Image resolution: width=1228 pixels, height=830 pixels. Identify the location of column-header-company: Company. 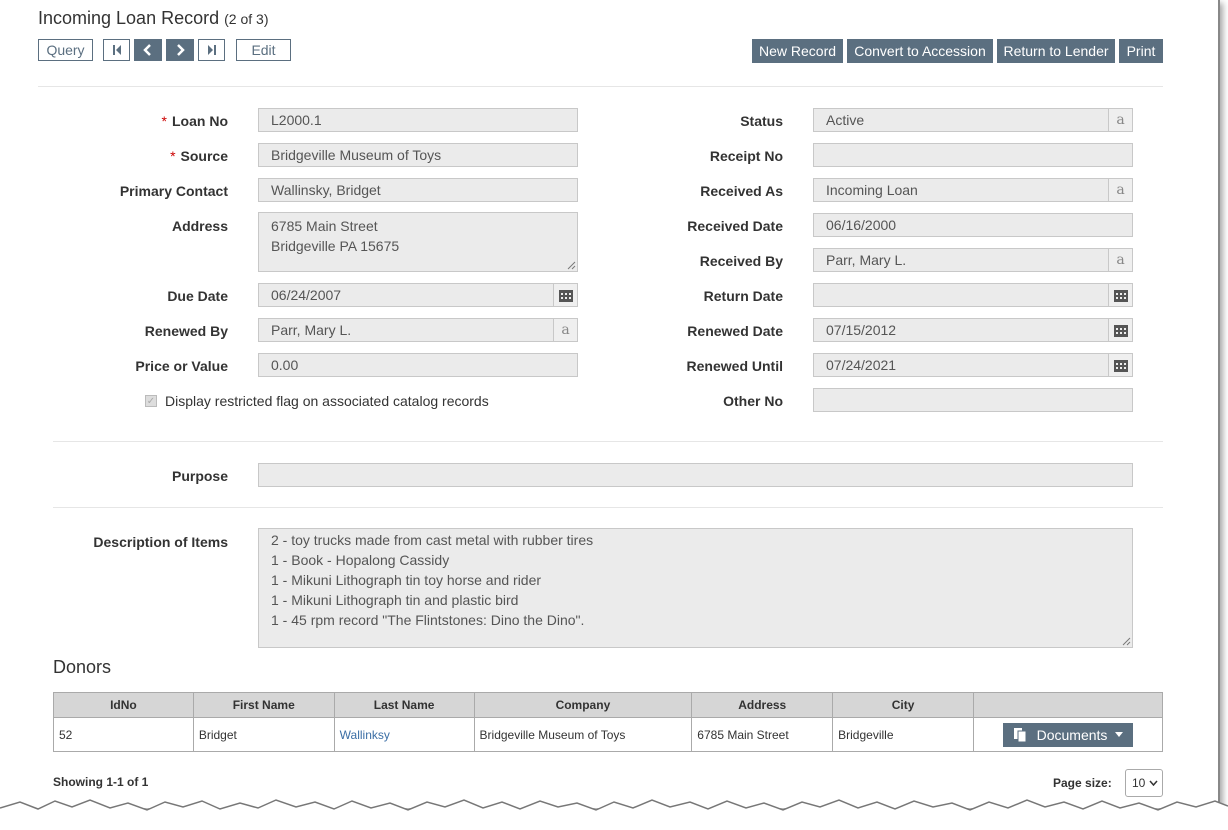
(583, 705).